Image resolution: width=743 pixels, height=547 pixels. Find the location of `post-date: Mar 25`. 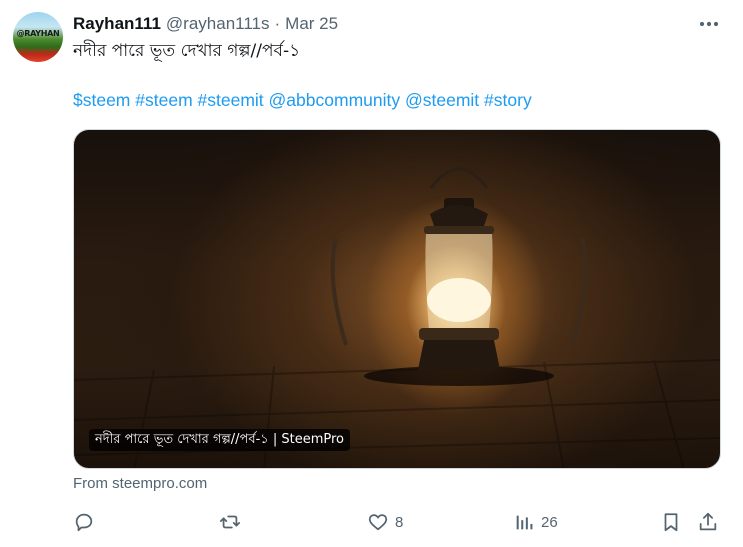

post-date: Mar 25 is located at coordinates (311, 24).